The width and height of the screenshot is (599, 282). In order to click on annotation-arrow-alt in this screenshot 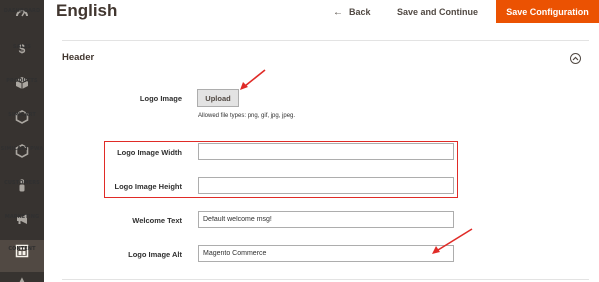, I will do `click(452, 241)`.